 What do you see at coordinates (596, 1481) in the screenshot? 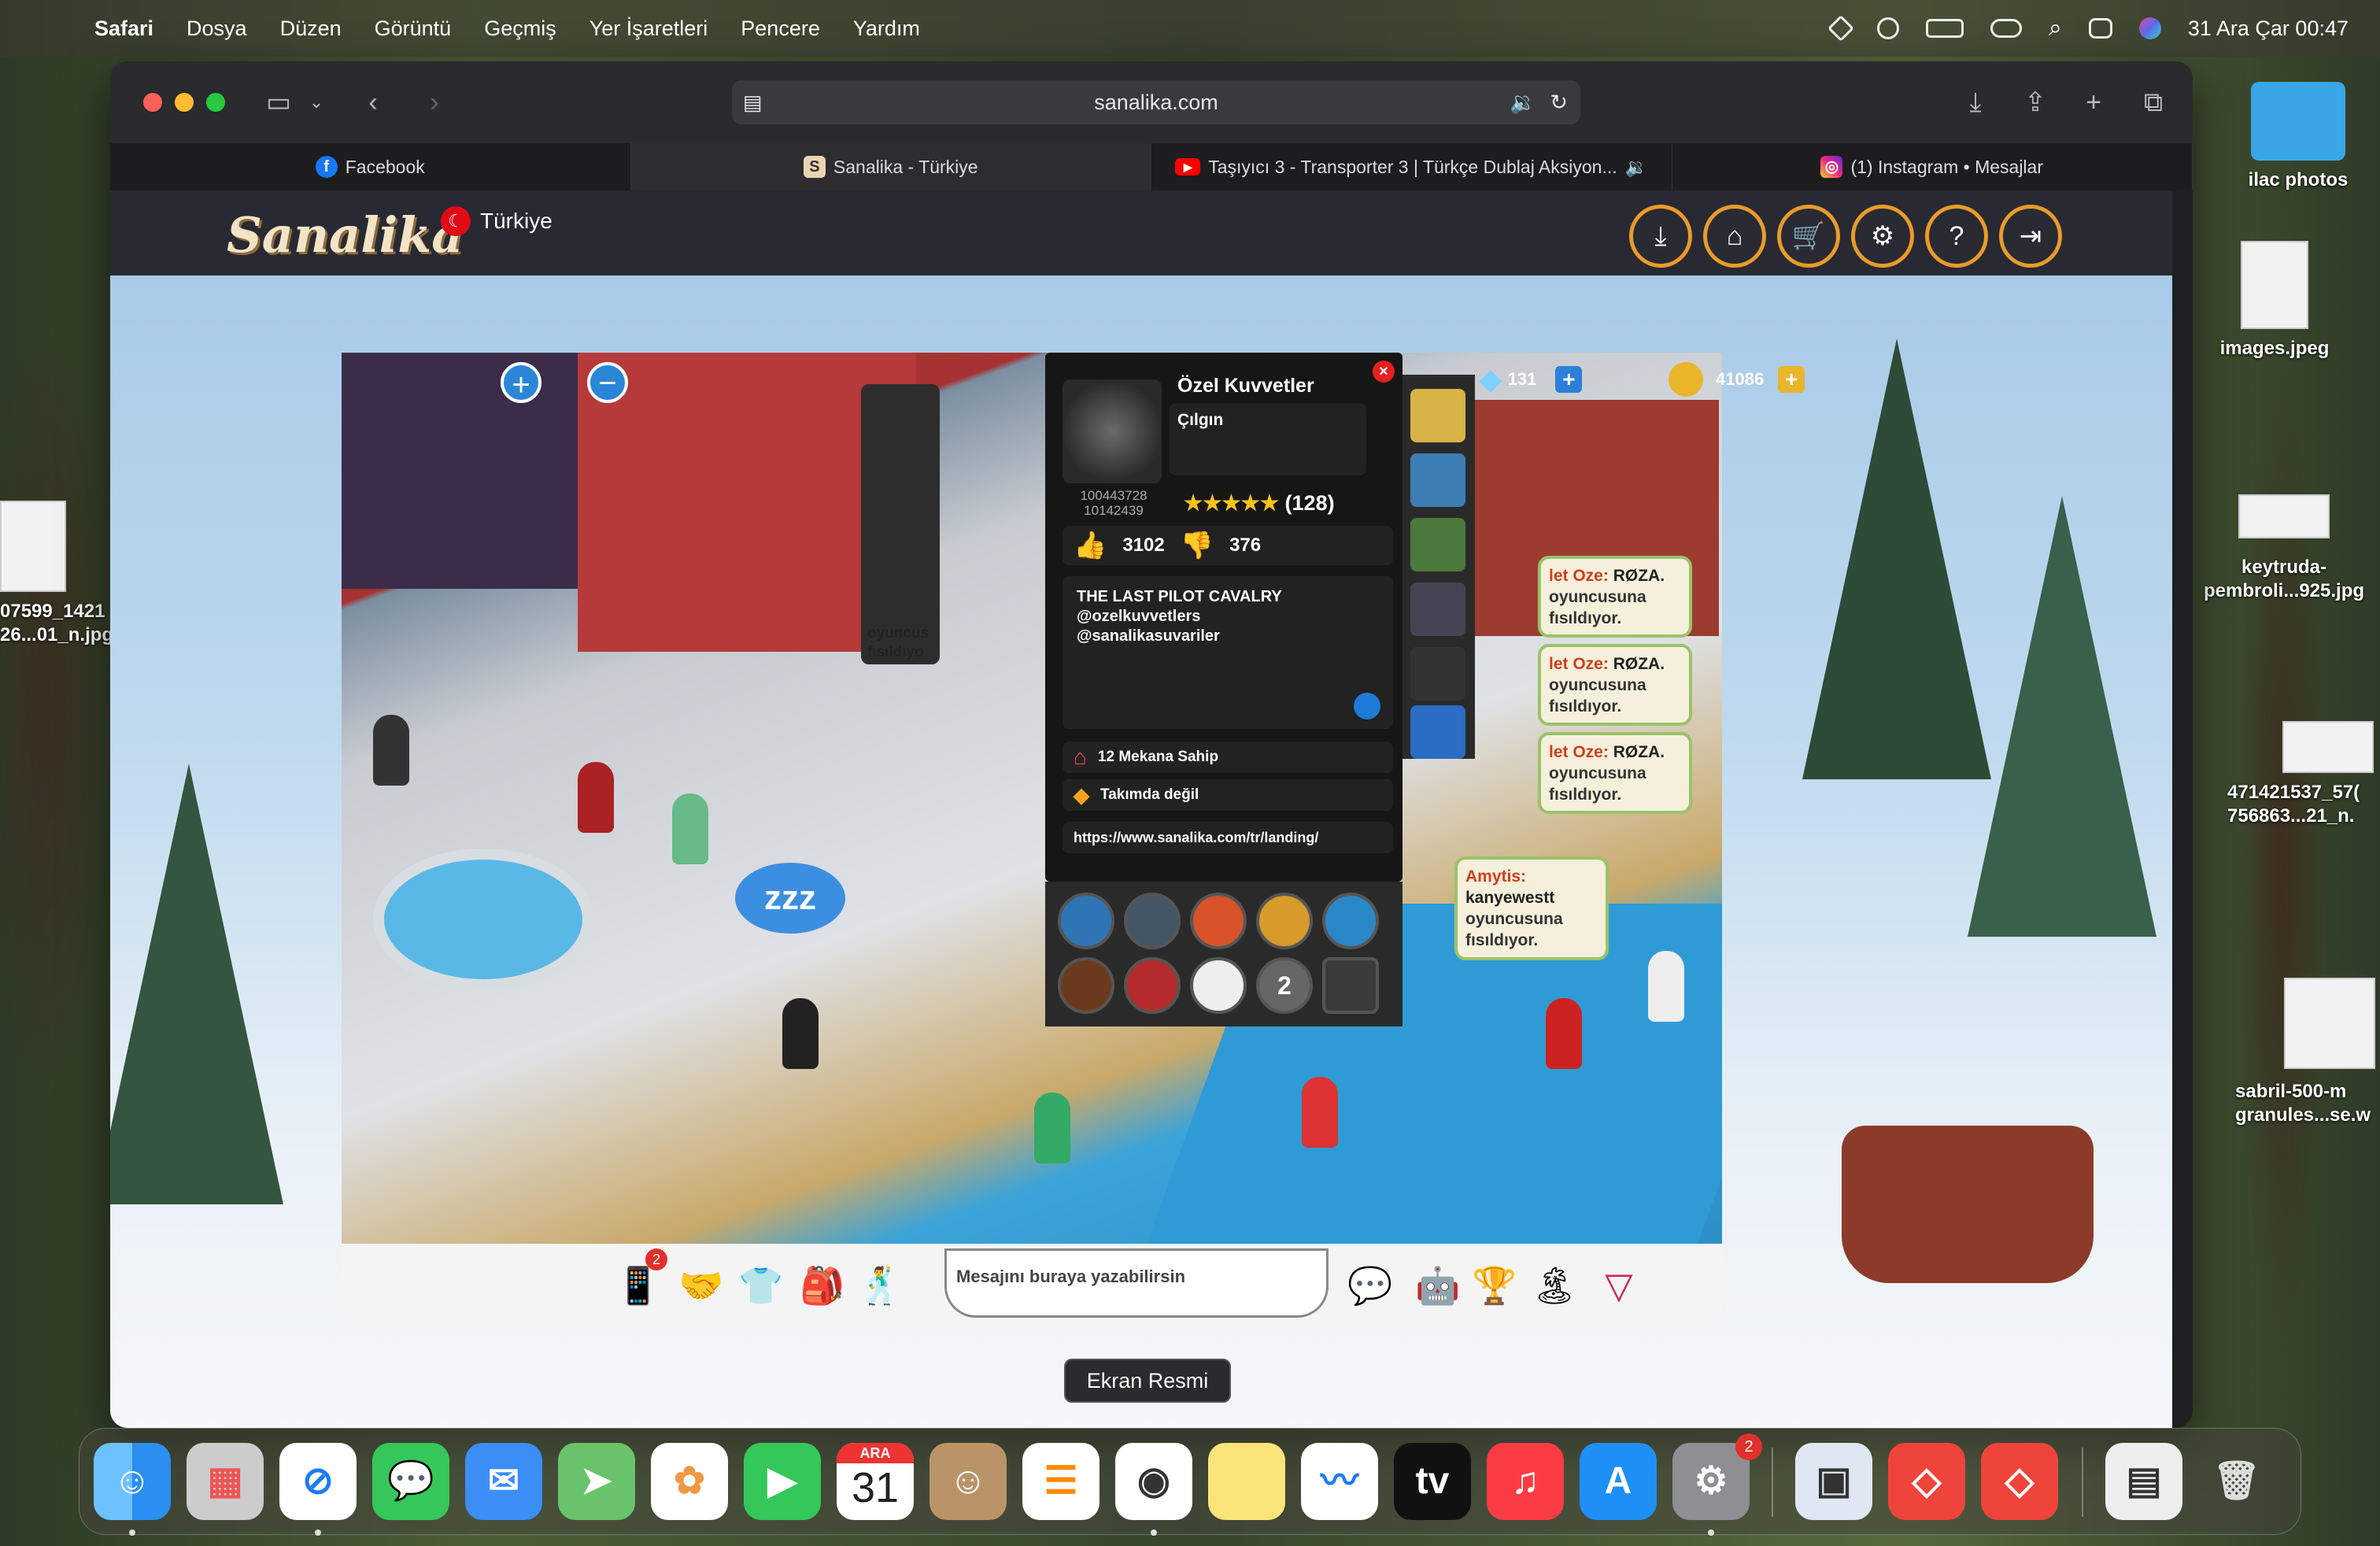
I see `maps-icon: ➤` at bounding box center [596, 1481].